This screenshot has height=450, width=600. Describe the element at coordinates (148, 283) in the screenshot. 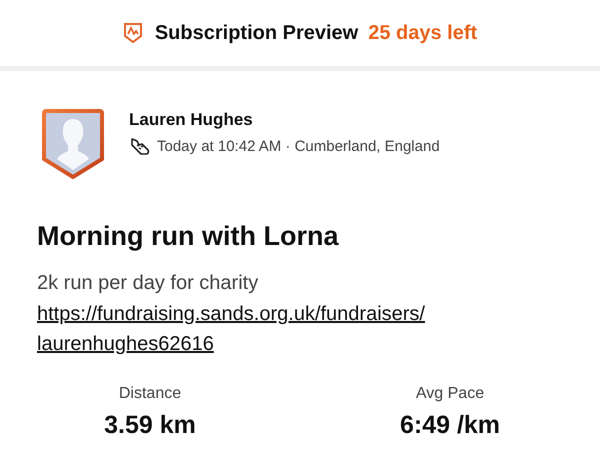

I see `activity-description: 2k run per day for charity` at that location.